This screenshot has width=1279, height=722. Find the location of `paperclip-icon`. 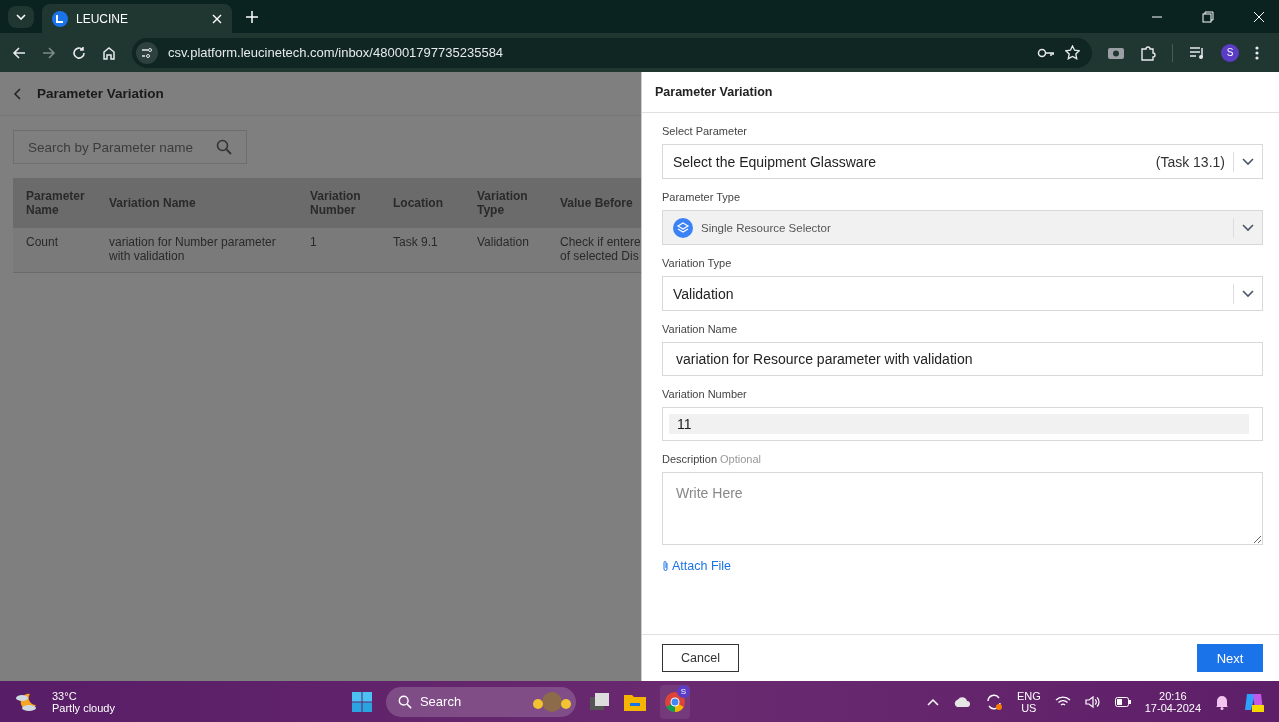

paperclip-icon is located at coordinates (665, 566).